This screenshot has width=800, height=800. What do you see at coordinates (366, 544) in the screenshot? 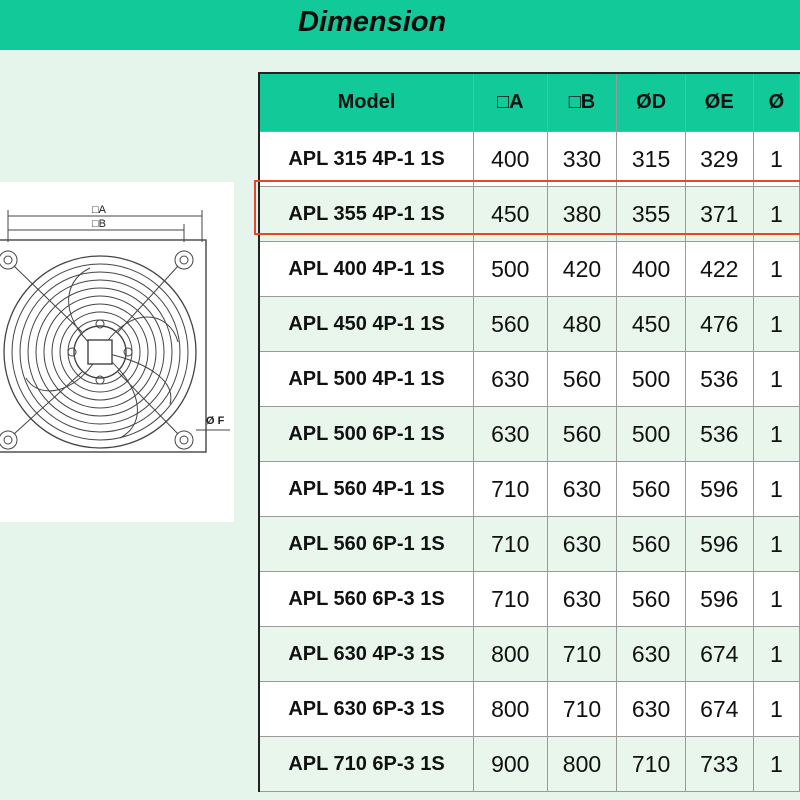
I see `cell-model: APL 560 6P-1 1S` at bounding box center [366, 544].